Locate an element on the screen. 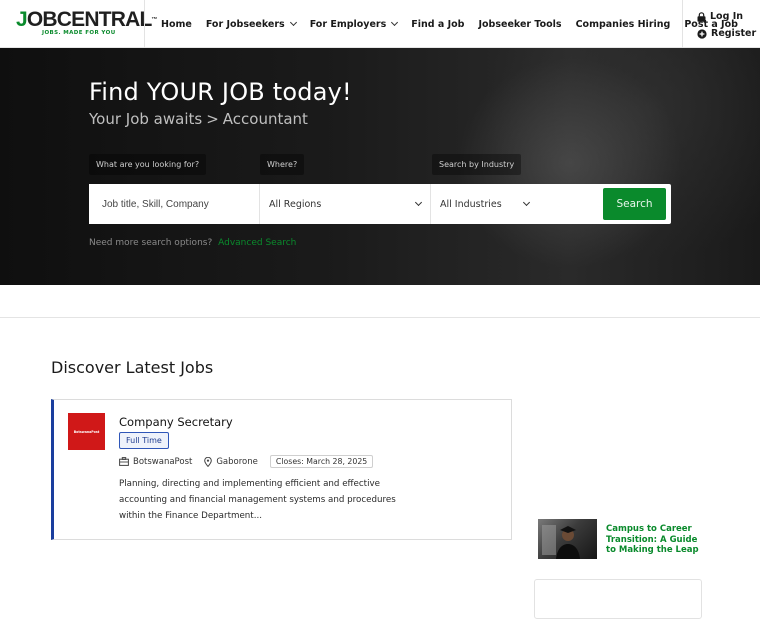 This screenshot has width=760, height=619. nav-jobseeker-tools: Jobseeker Tools is located at coordinates (519, 24).